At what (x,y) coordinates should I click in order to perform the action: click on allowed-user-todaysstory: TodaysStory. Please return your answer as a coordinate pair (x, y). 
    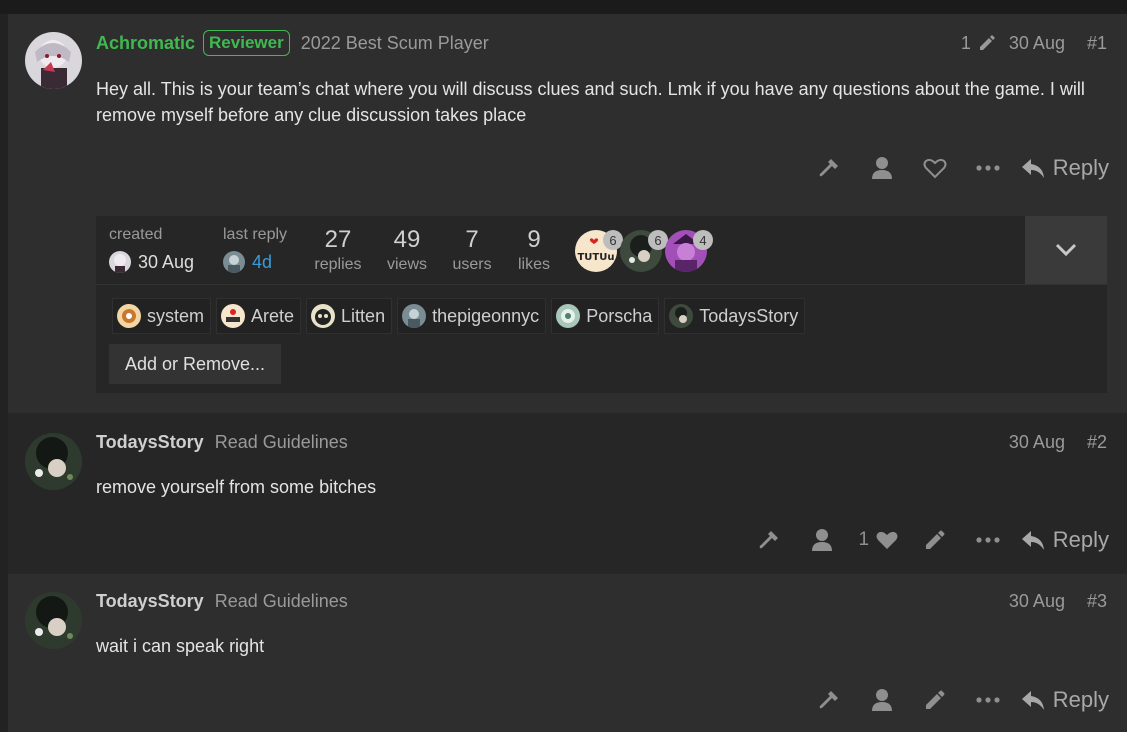
    Looking at the image, I should click on (735, 316).